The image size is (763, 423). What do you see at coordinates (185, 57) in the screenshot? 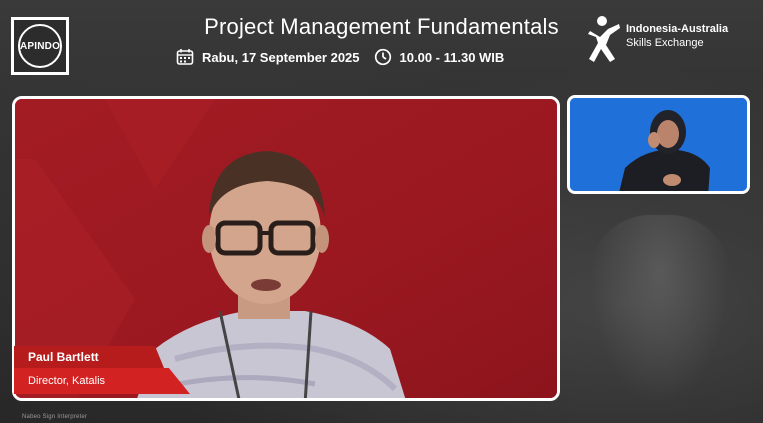
I see `calendar-icon` at bounding box center [185, 57].